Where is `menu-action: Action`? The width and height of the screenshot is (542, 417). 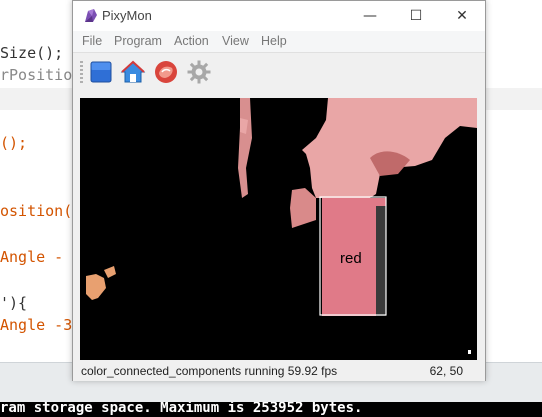
menu-action: Action is located at coordinates (191, 41).